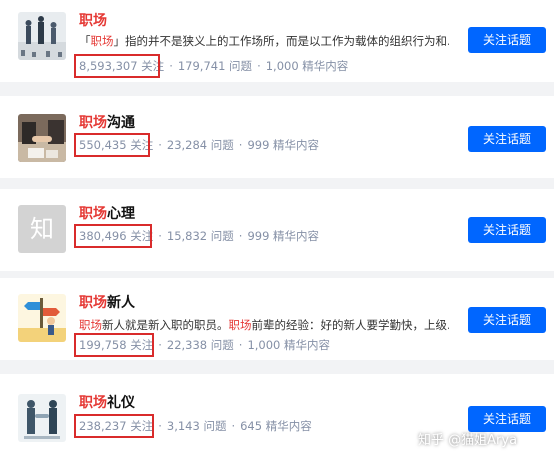 The width and height of the screenshot is (554, 461). What do you see at coordinates (121, 214) in the screenshot?
I see `title-rest: 心理` at bounding box center [121, 214].